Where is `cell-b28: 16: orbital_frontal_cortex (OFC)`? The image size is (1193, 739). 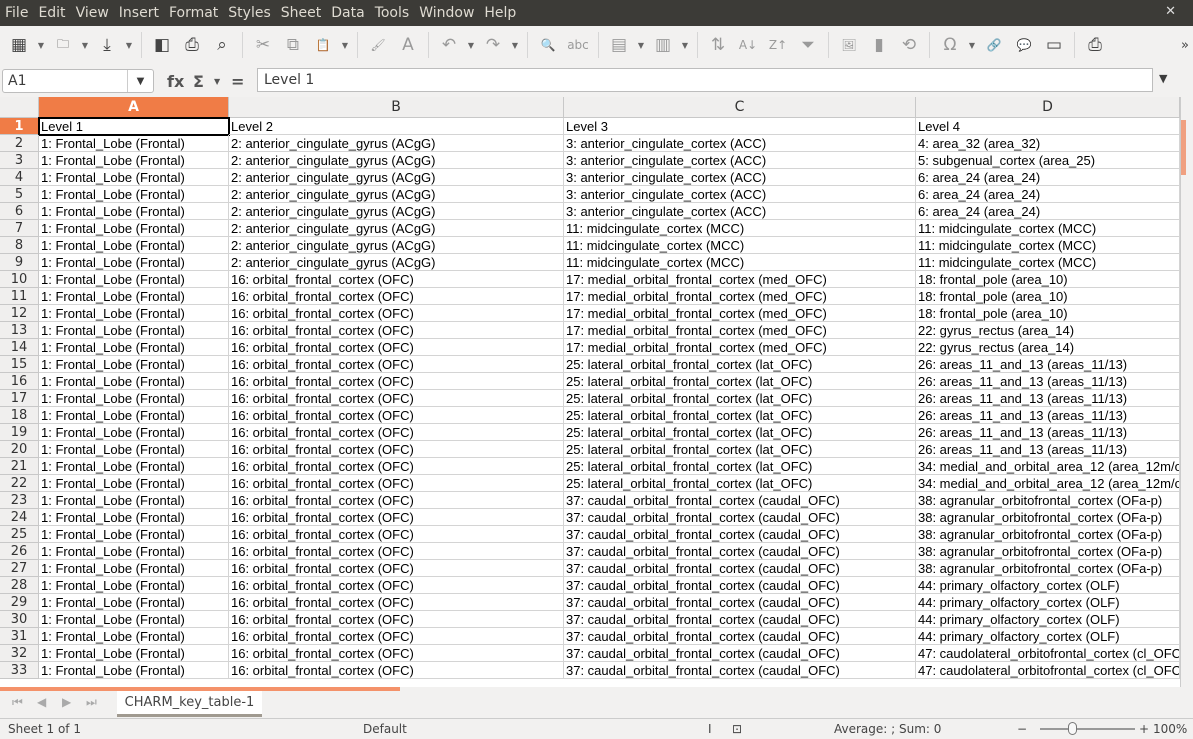 cell-b28: 16: orbital_frontal_cortex (OFC) is located at coordinates (396, 585).